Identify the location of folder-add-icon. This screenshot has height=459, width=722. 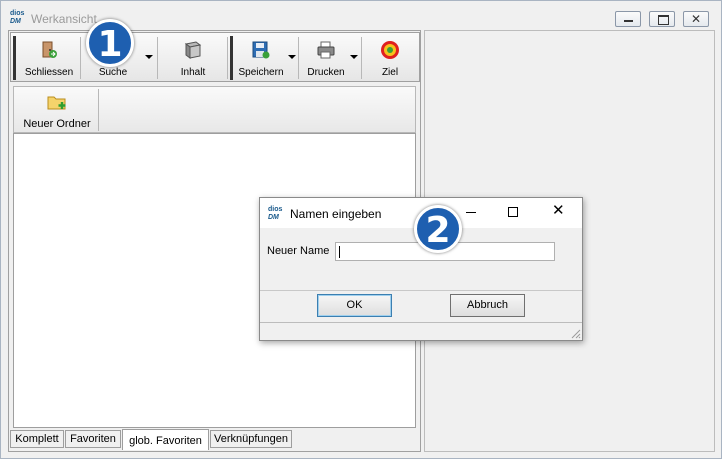
(56, 103).